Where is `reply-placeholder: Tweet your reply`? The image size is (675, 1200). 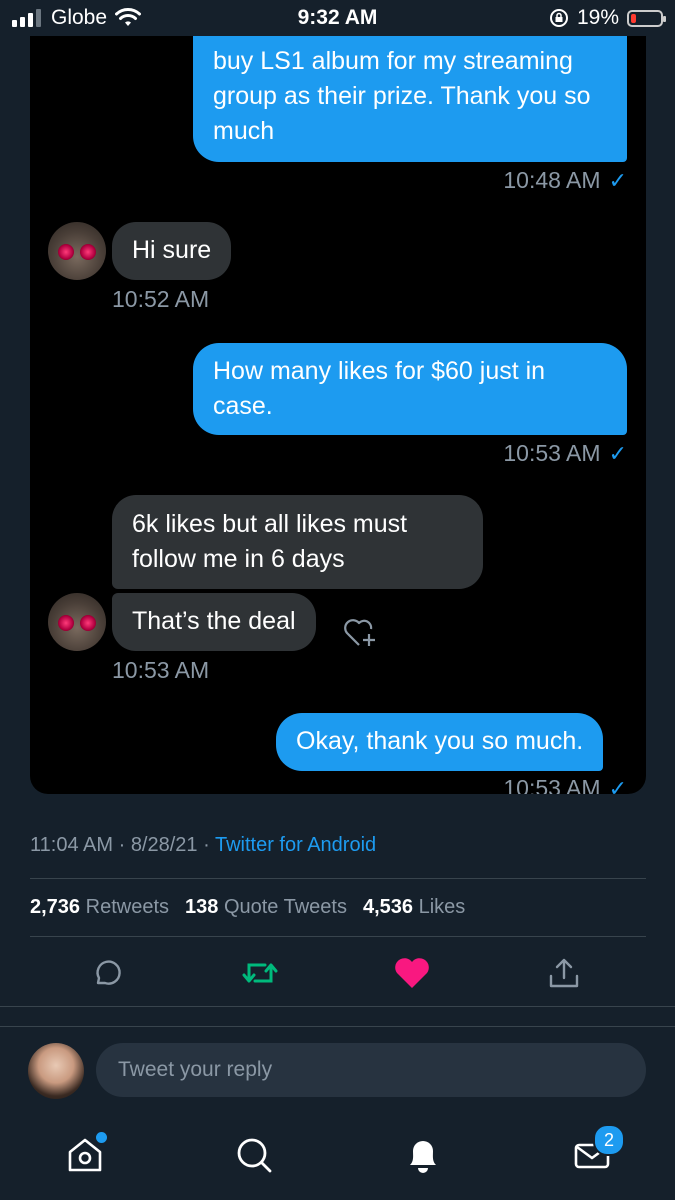
reply-placeholder: Tweet your reply is located at coordinates (195, 1069).